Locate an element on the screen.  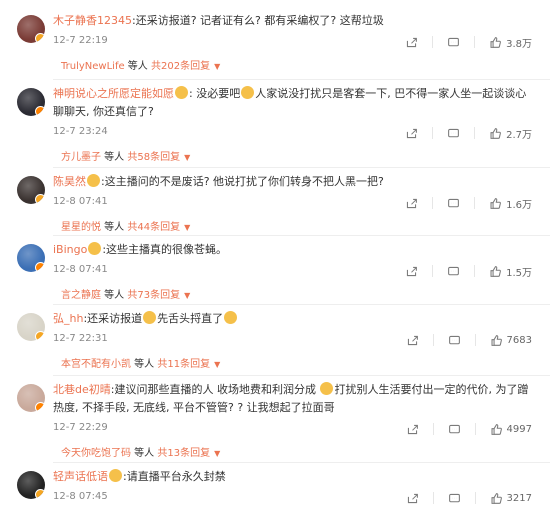
comment-text: 陈昊然:这主播问的不是废话? 他说打扰了你们转身不把人黑一把? is located at coordinates (292, 182).